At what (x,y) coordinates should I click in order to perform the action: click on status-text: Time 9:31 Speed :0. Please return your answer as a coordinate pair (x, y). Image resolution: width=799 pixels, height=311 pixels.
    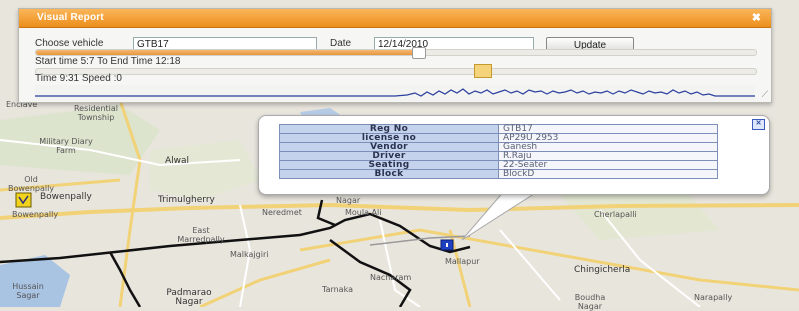
    Looking at the image, I should click on (78, 78).